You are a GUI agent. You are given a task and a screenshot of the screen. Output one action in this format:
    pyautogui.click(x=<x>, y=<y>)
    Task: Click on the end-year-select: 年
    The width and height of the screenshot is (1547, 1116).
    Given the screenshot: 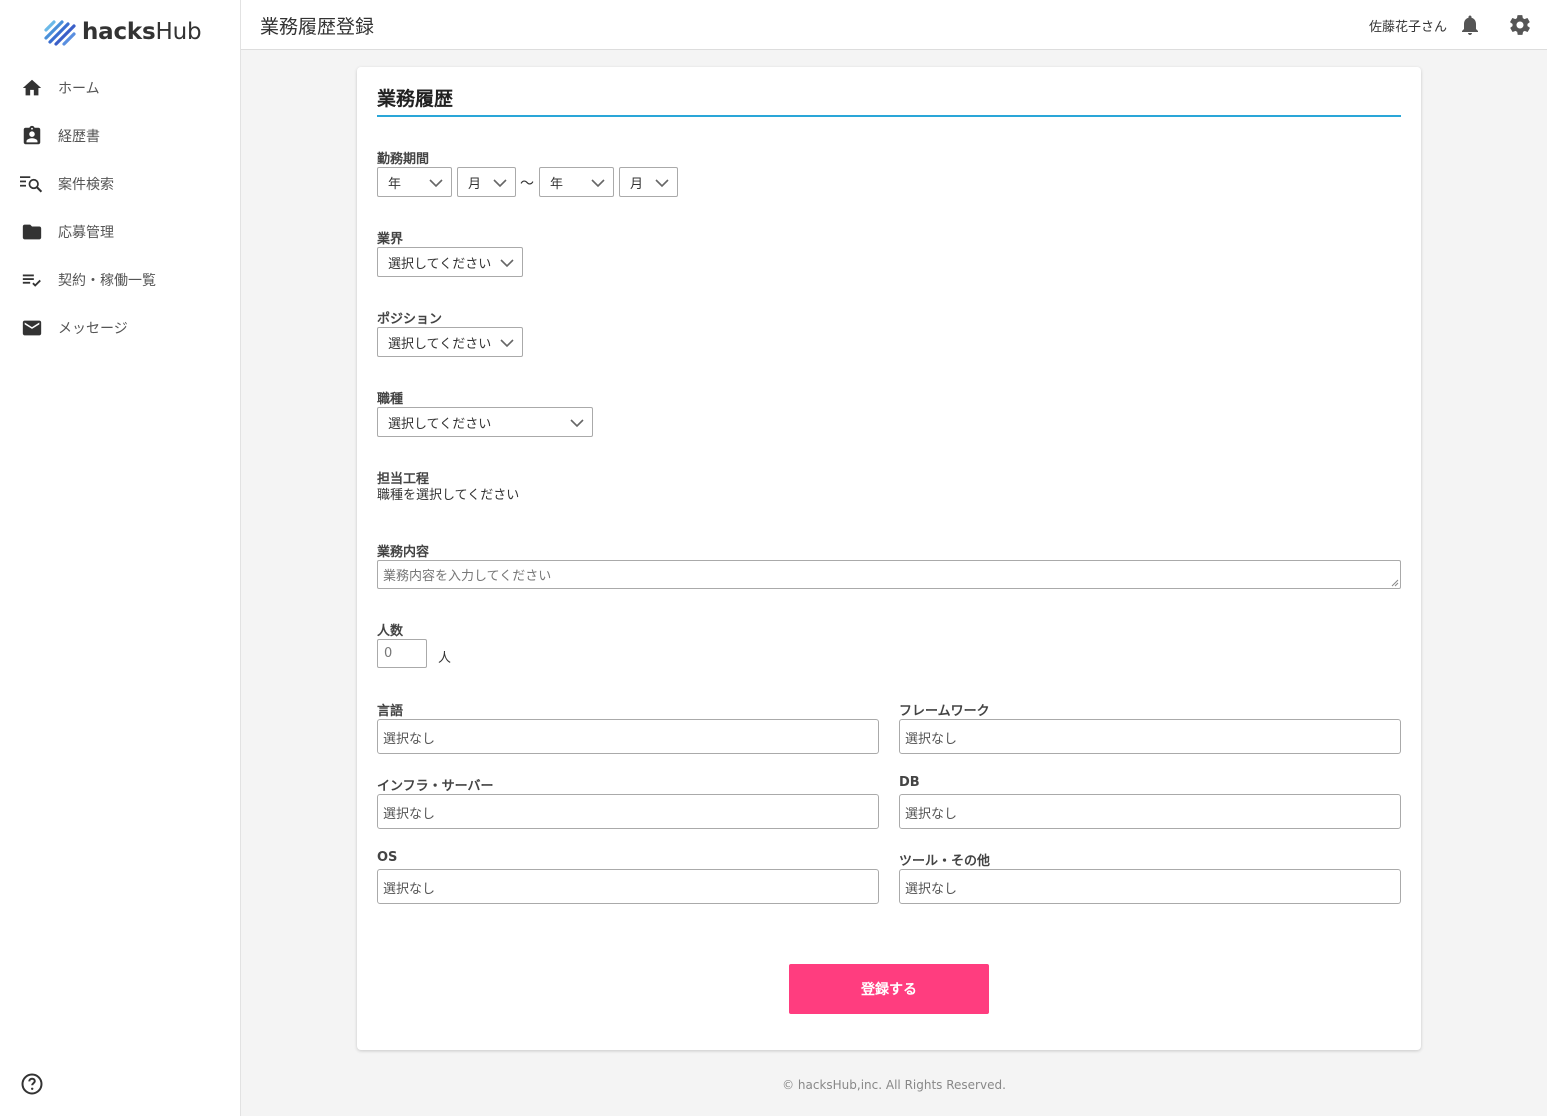 What is the action you would take?
    pyautogui.click(x=576, y=182)
    